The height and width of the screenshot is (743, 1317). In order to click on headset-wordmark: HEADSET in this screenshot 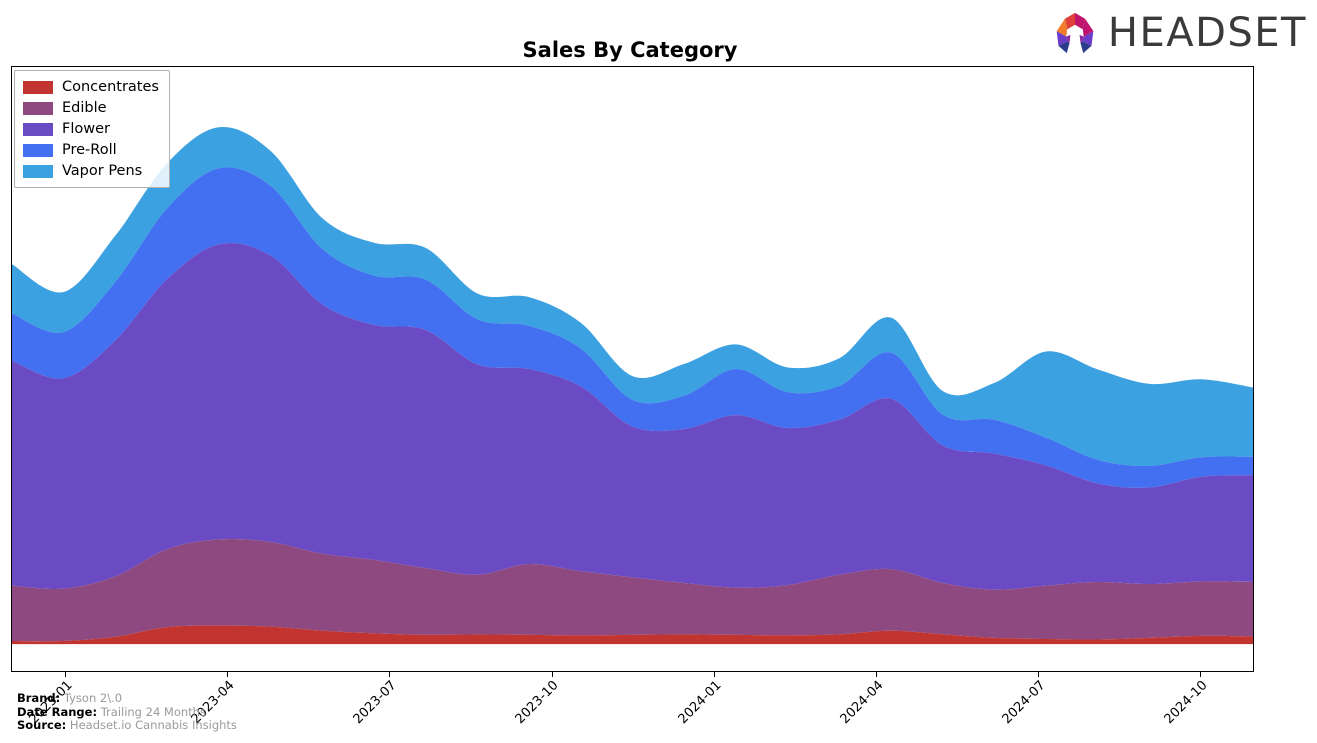, I will do `click(1207, 33)`.